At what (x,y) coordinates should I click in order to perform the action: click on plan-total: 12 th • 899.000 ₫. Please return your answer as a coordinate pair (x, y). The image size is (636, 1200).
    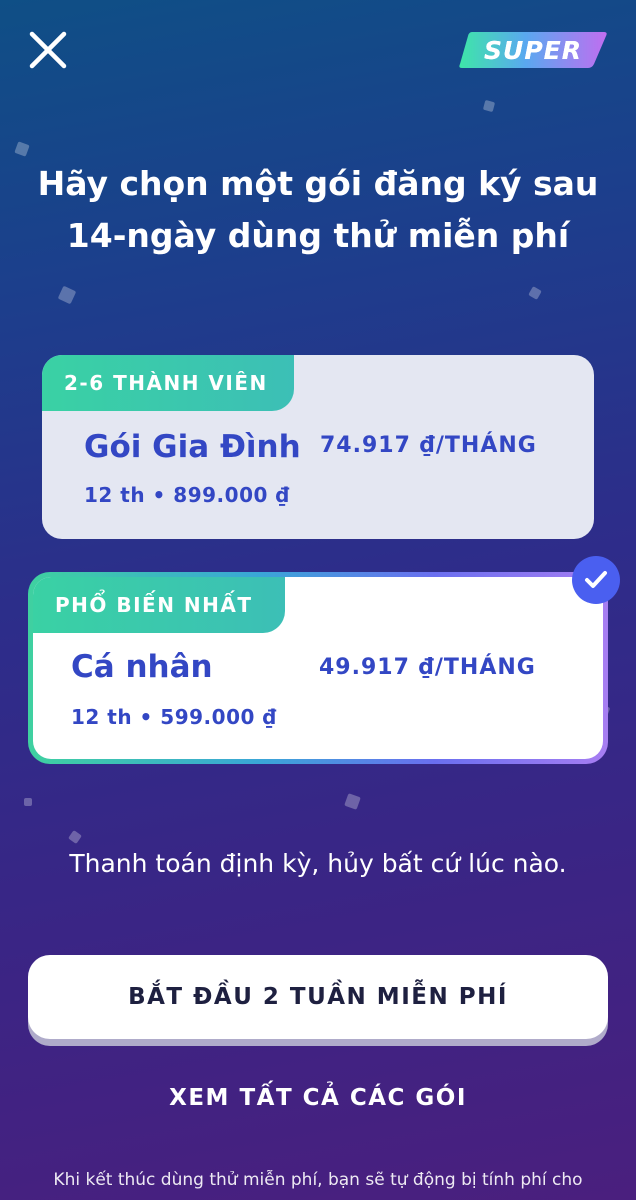
    Looking at the image, I should click on (187, 495).